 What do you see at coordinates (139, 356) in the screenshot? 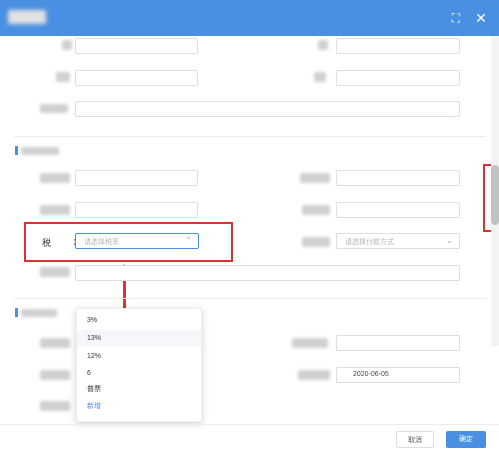
I see `dropdown-option: 12%` at bounding box center [139, 356].